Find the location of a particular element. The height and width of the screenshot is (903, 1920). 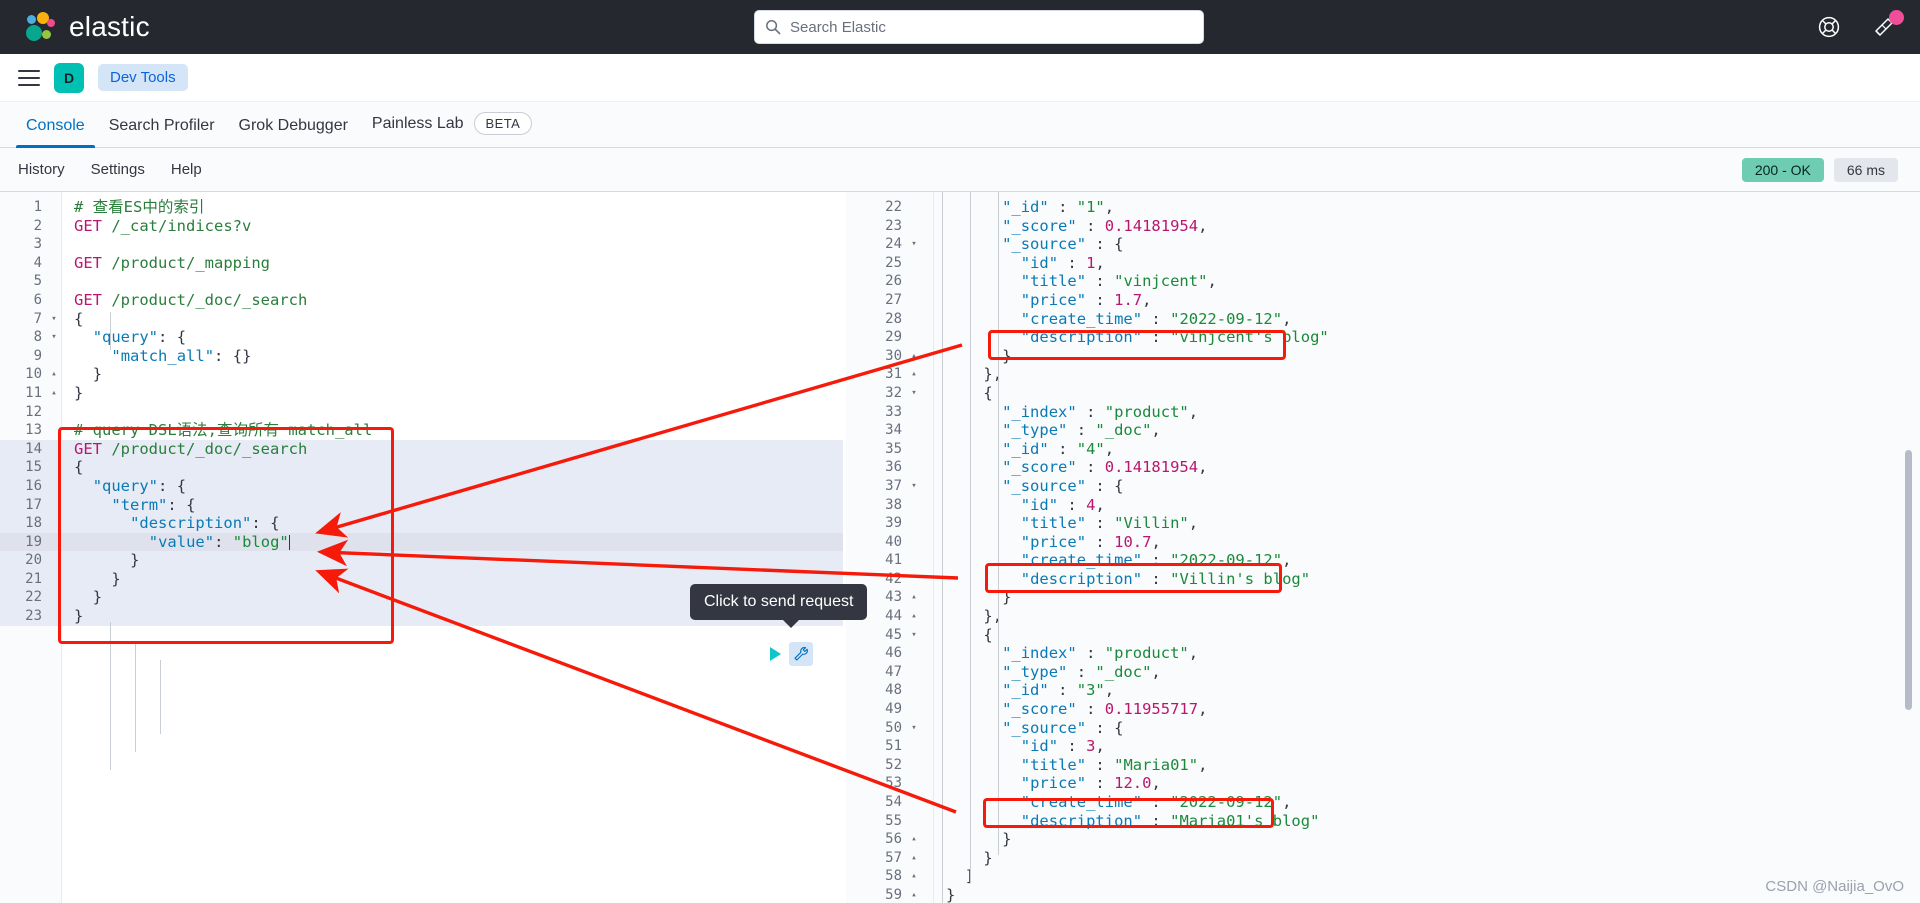

line-number: 38 is located at coordinates (893, 504).